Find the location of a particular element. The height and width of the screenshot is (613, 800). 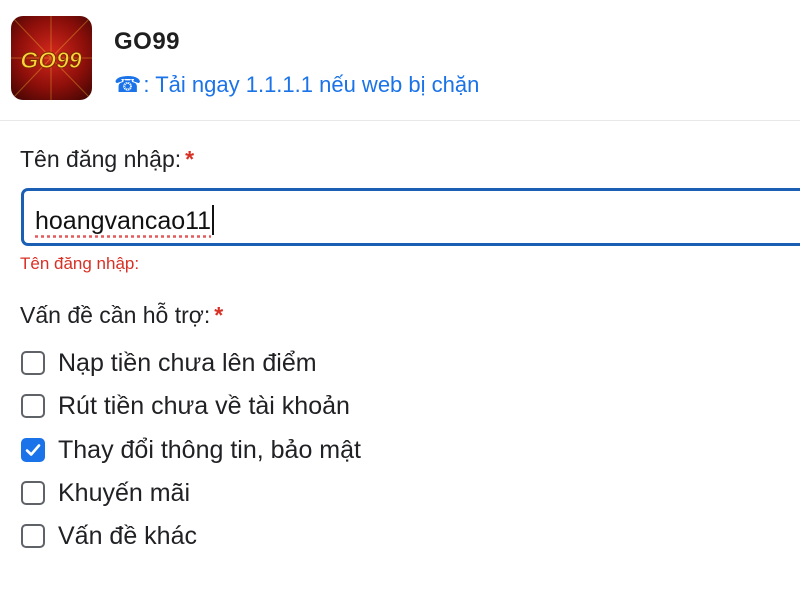

app-name: GO99 is located at coordinates (147, 42).